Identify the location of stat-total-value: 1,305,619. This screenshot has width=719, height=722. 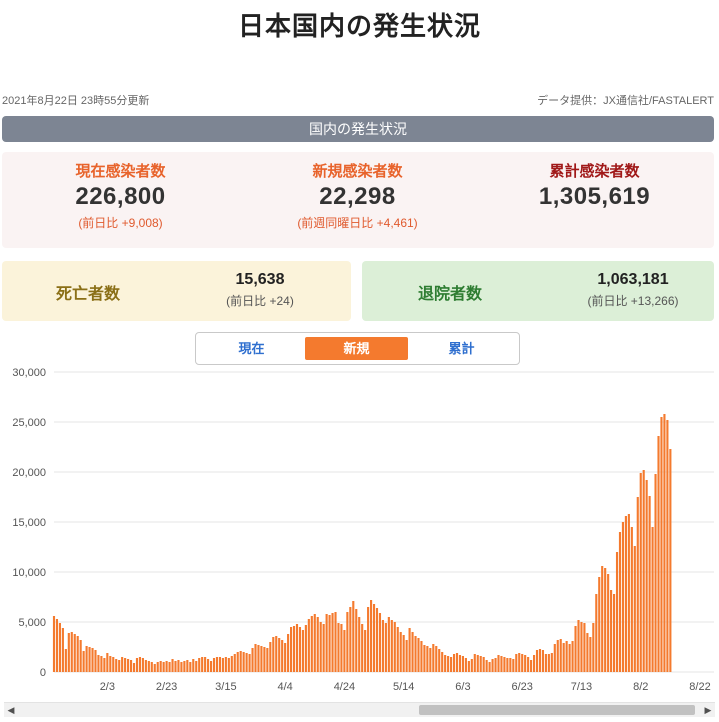
(594, 196).